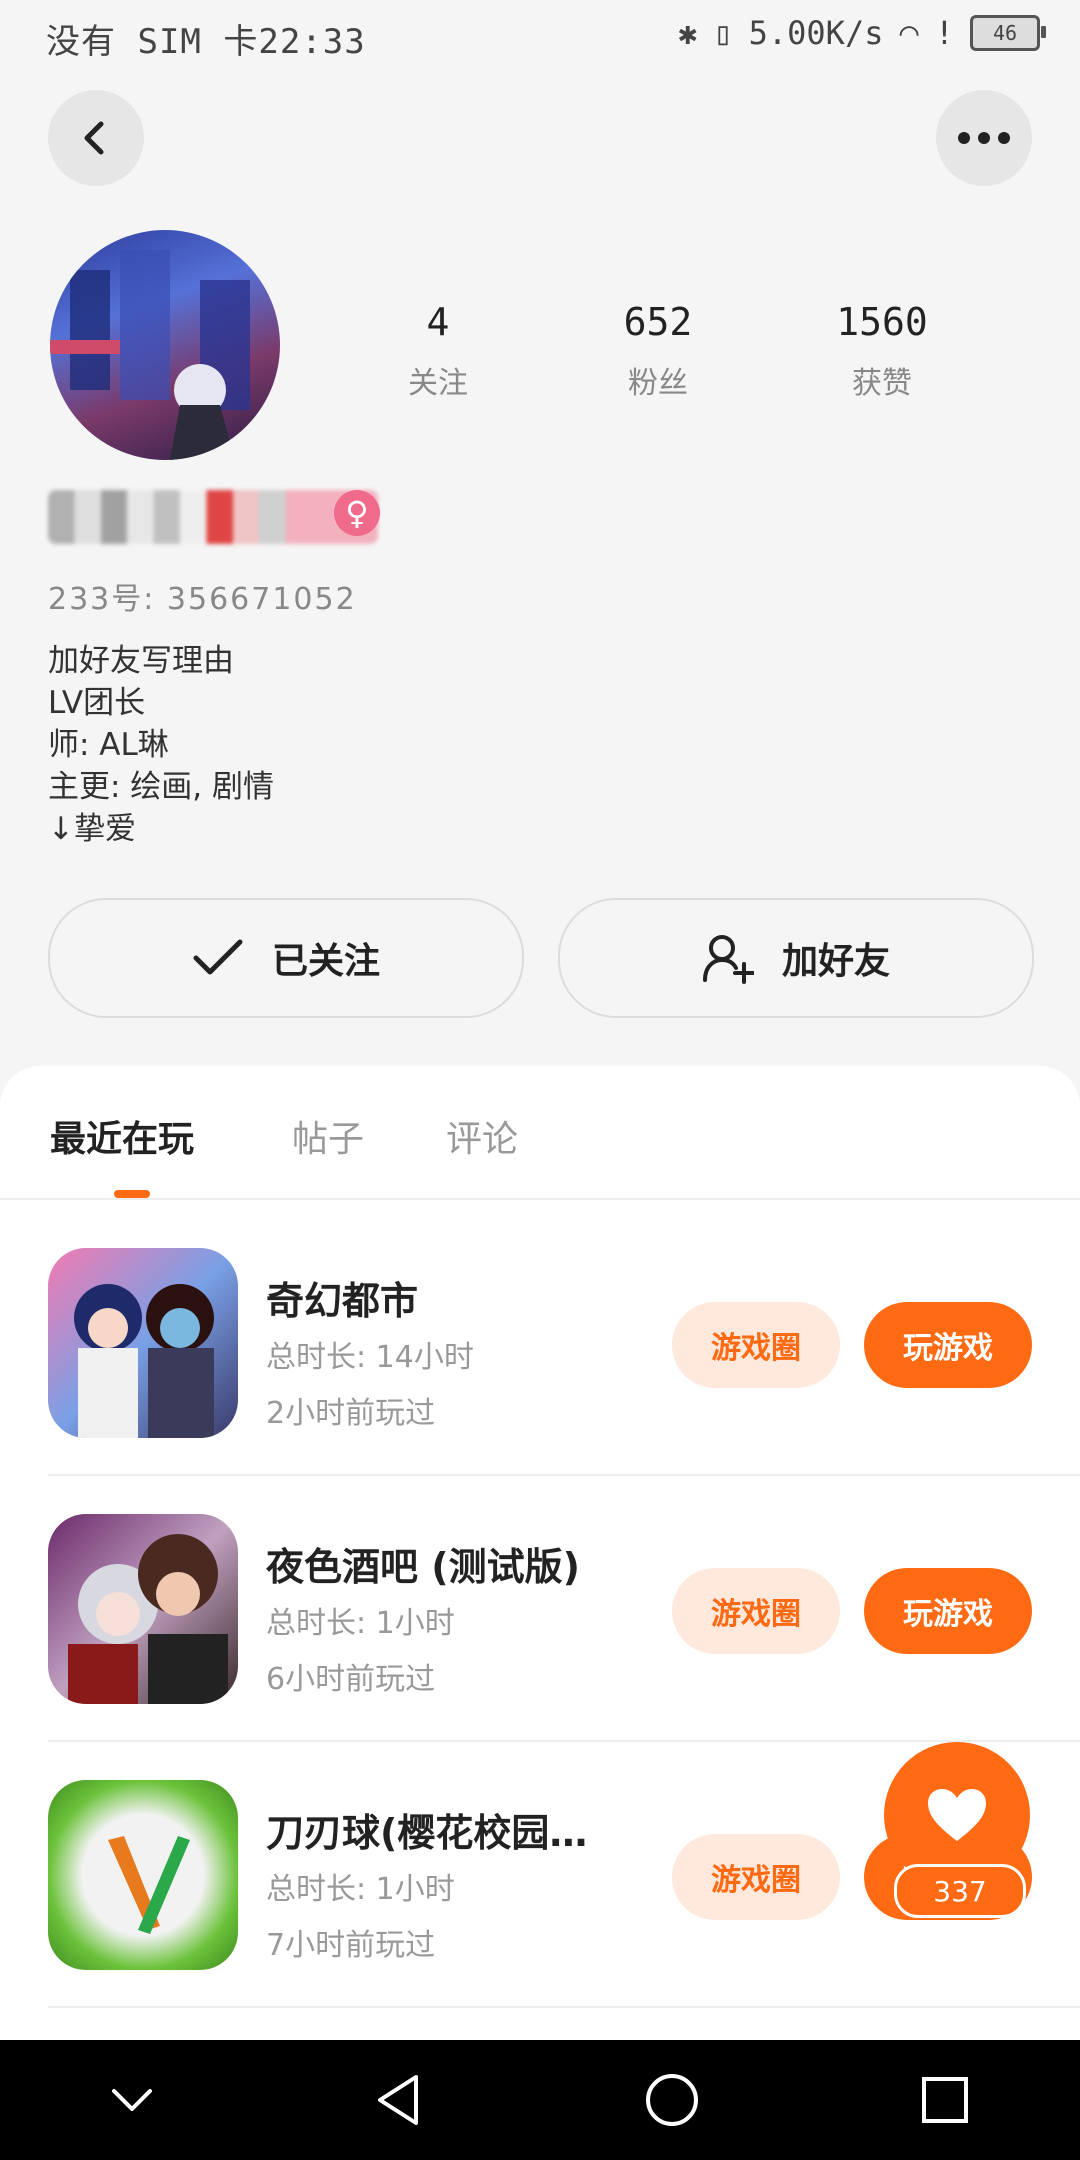 Image resolution: width=1080 pixels, height=2160 pixels. Describe the element at coordinates (213, 517) in the screenshot. I see `username-blurred` at that location.